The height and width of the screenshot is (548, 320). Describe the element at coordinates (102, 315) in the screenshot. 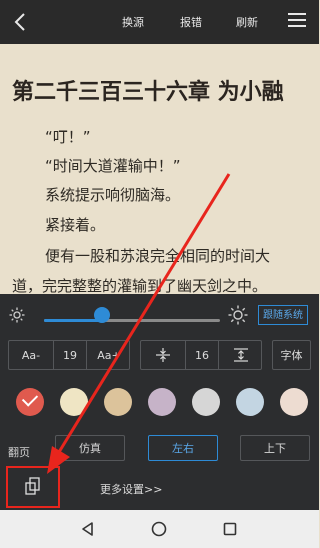

I see `brightness-slider-thumb` at that location.